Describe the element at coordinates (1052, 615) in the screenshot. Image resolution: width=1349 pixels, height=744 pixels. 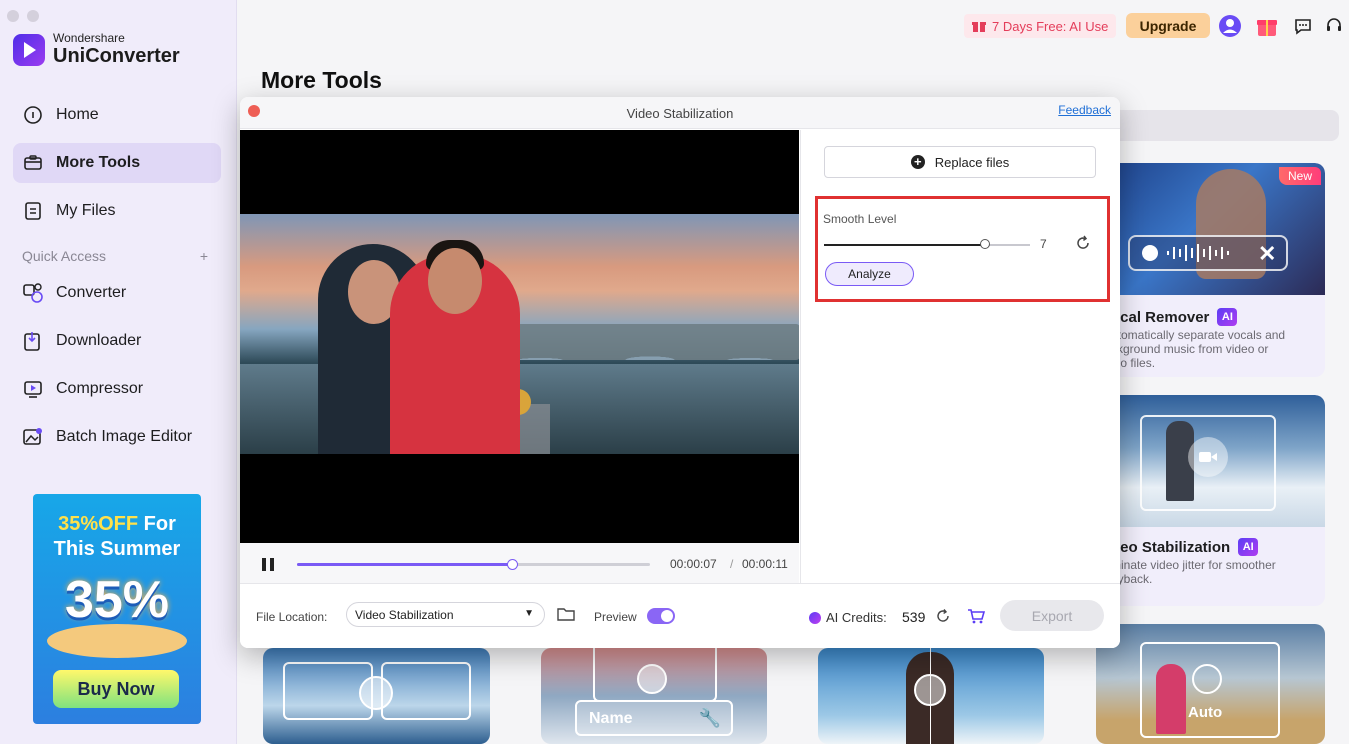
I see `export-button: Export` at that location.